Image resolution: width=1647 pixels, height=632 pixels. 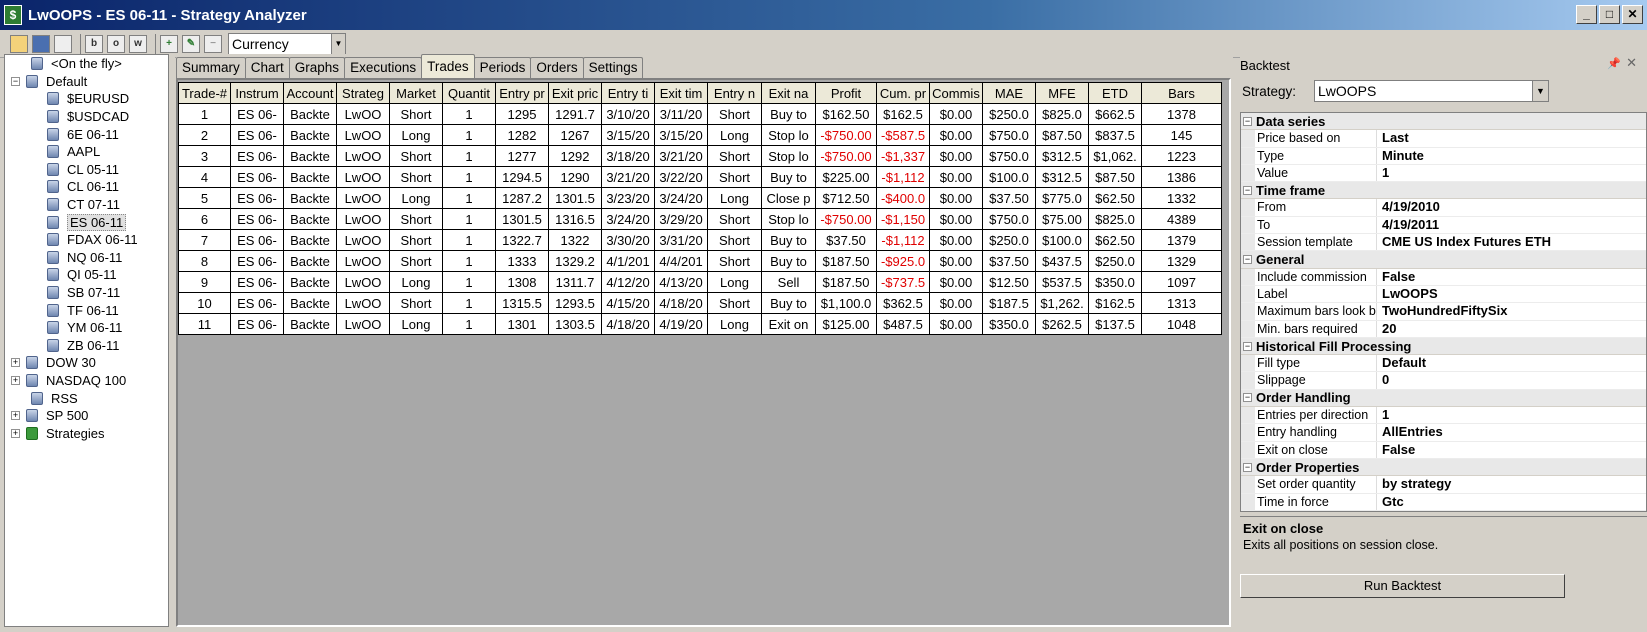 I want to click on tree-node: ZB 06-11, so click(x=86, y=346).